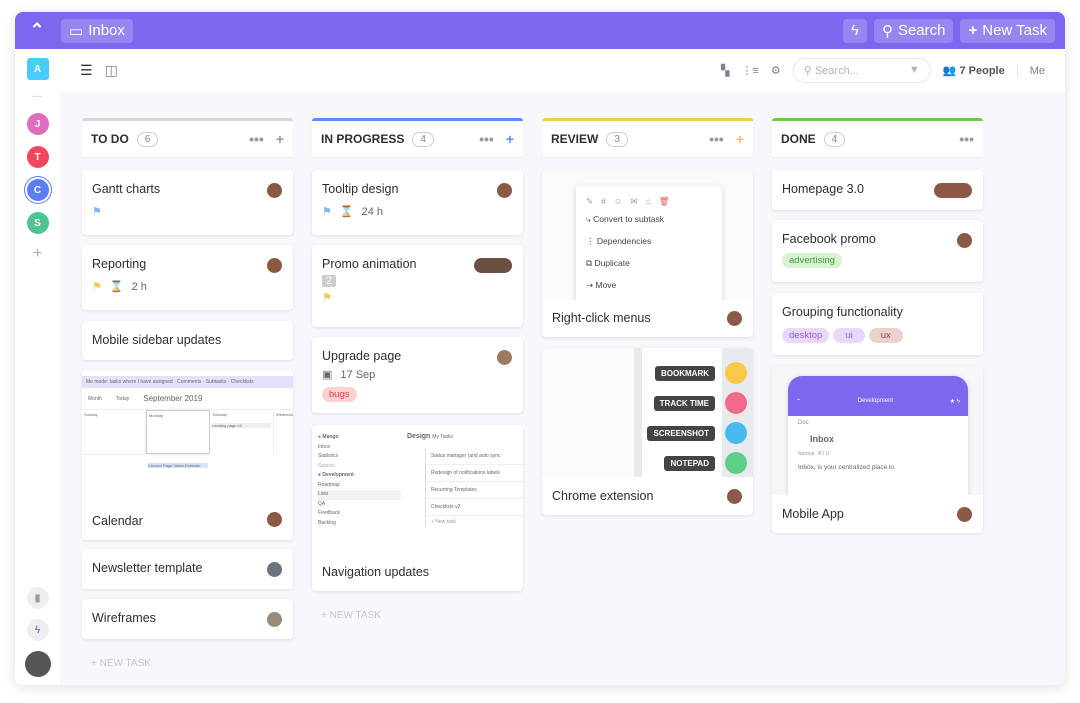  I want to click on sidebar-item-c: C, so click(37, 190).